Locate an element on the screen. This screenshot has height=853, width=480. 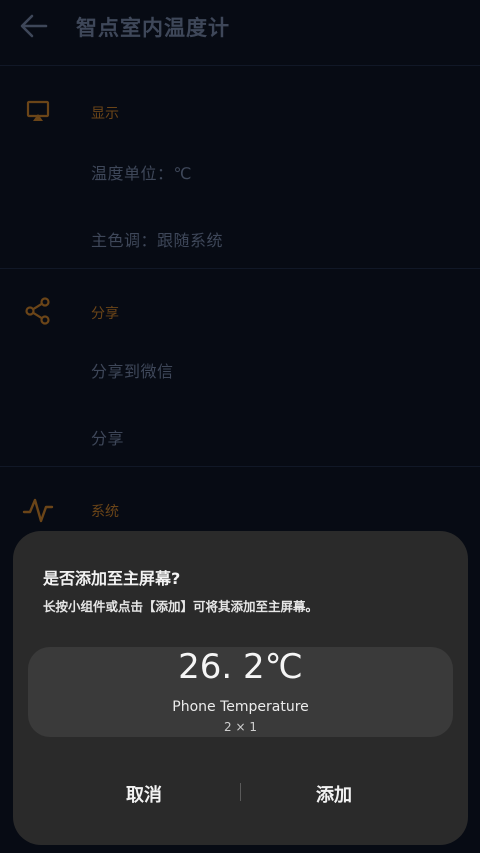
section-title-display: 显示 is located at coordinates (105, 114).